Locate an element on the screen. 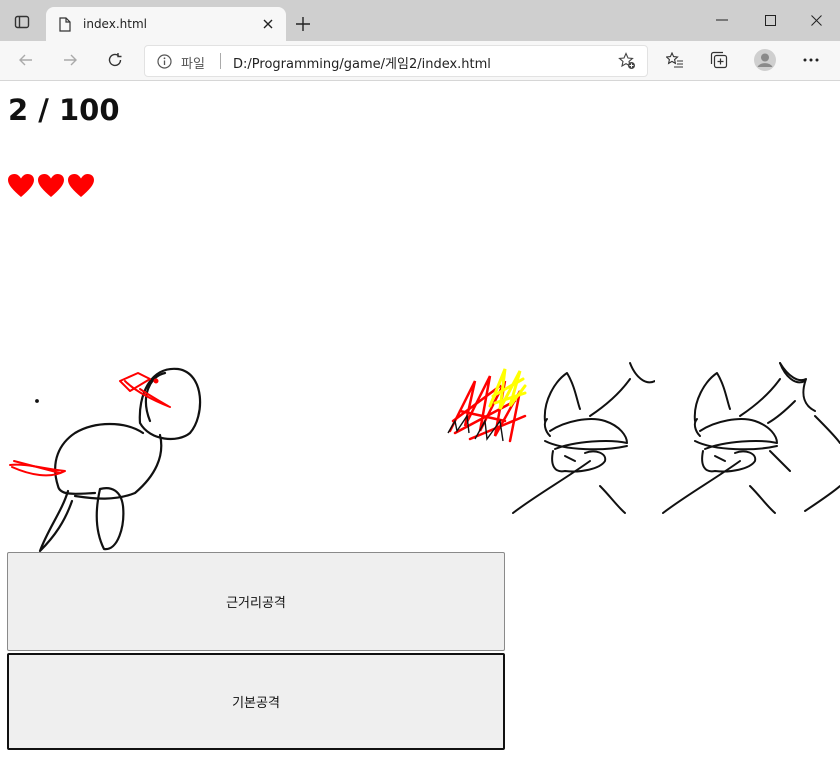 Image resolution: width=840 pixels, height=757 pixels. tab-actions-icon is located at coordinates (22, 22).